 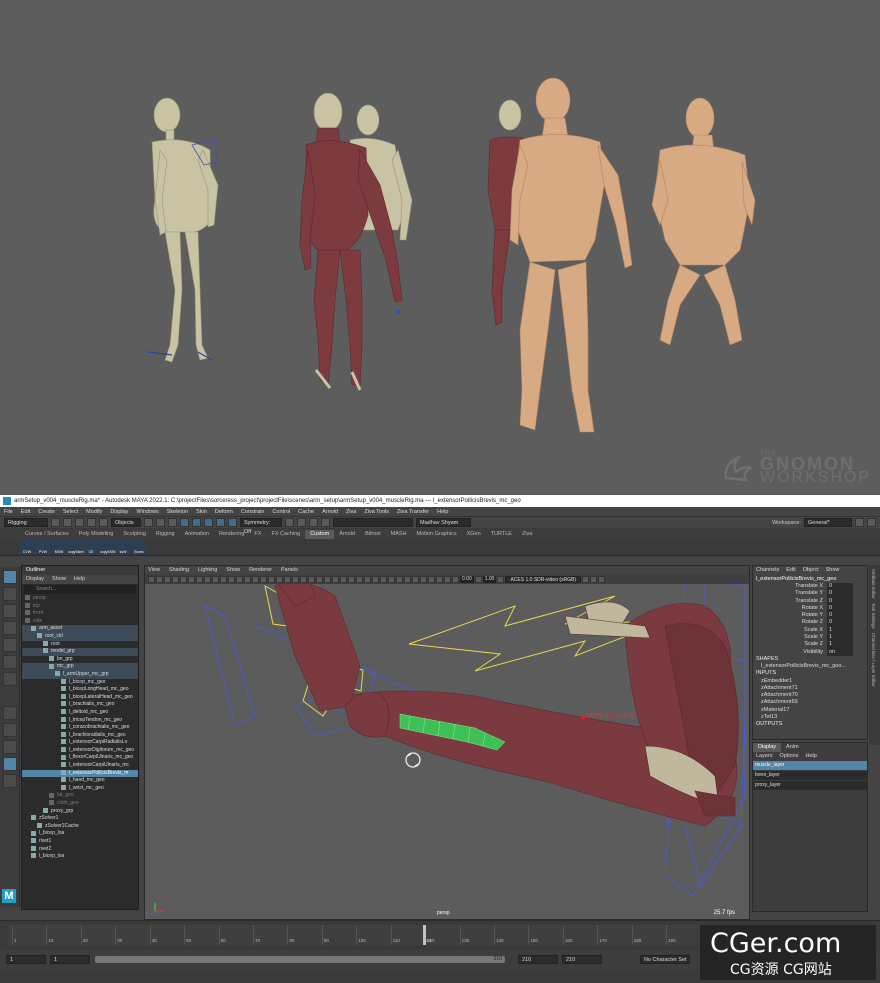 I want to click on outliner-item: l_wrist_mc_geo, so click(x=80, y=789).